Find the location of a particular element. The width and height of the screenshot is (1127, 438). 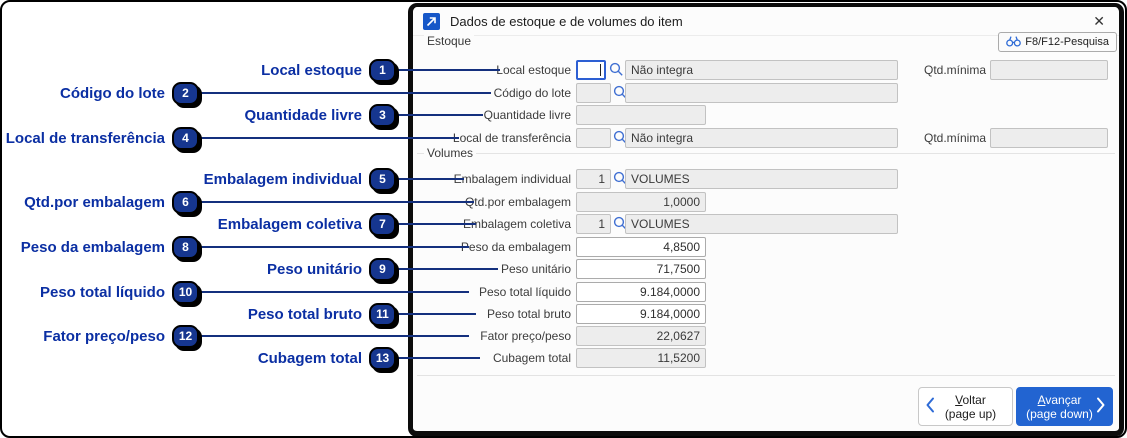

row-embalagem-coletiva: Embalagem coletiva 1 VOLUMES is located at coordinates (770, 224).